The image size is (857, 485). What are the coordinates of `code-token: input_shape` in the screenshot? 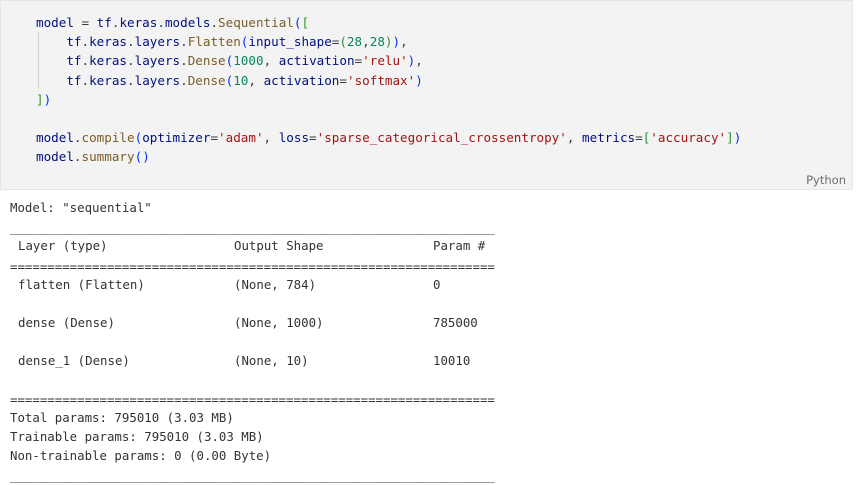 It's located at (290, 42).